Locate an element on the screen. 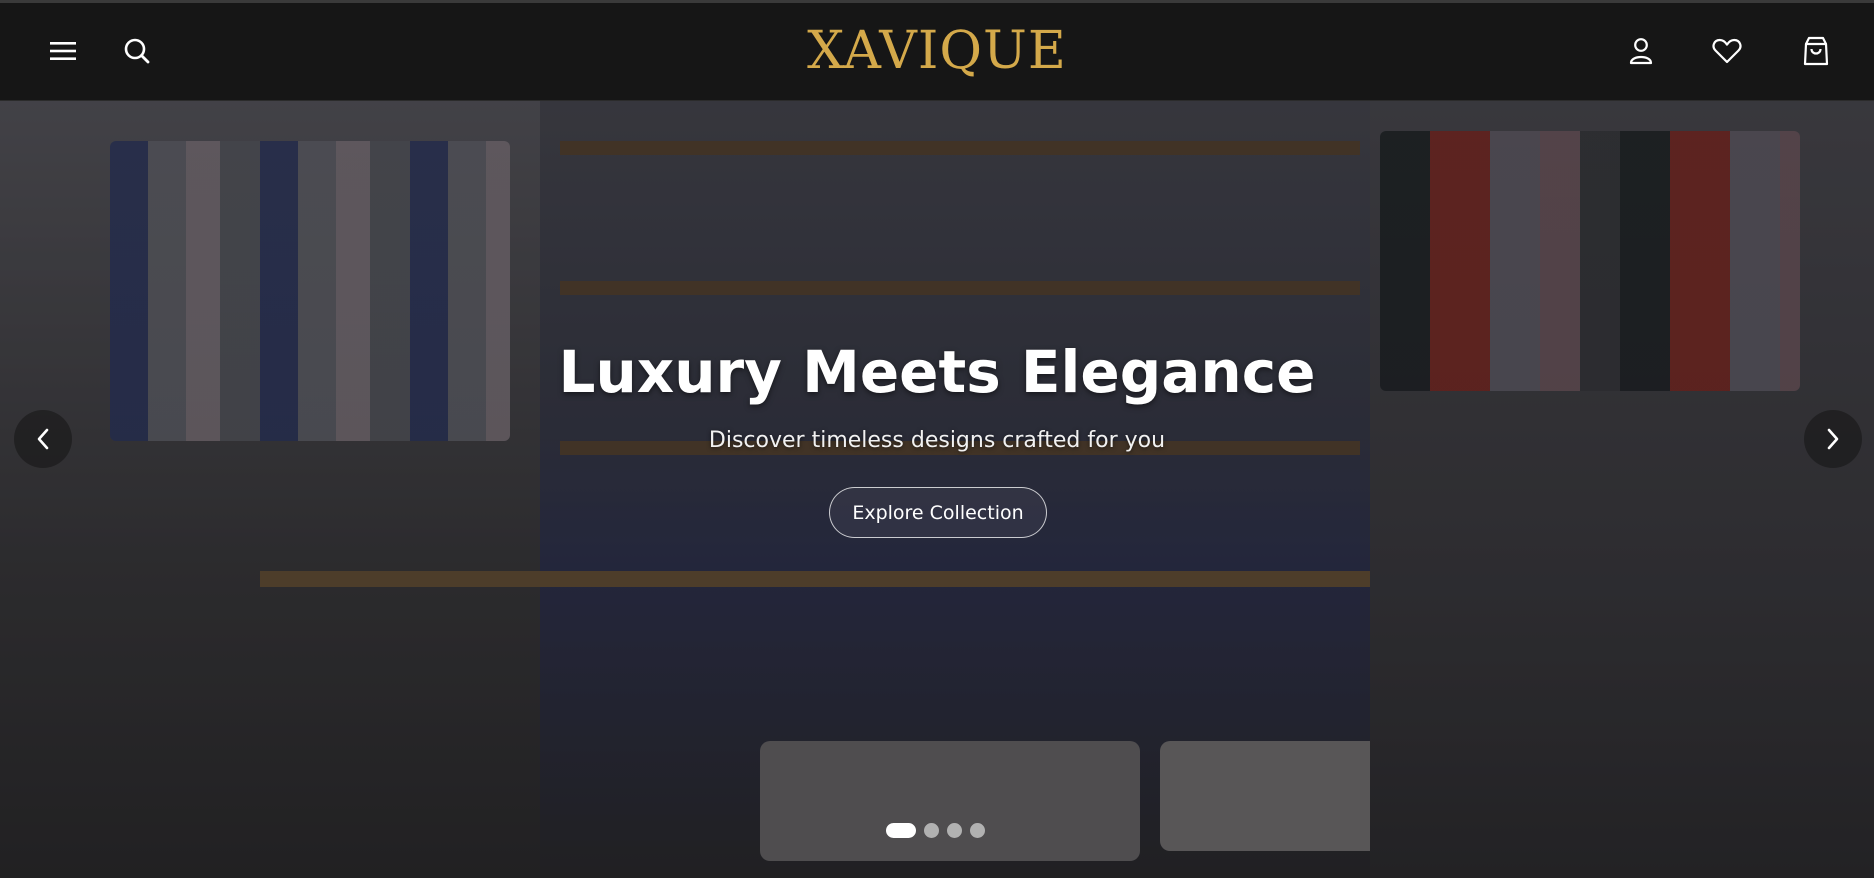 The height and width of the screenshot is (878, 1874). heart-icon is located at coordinates (1727, 51).